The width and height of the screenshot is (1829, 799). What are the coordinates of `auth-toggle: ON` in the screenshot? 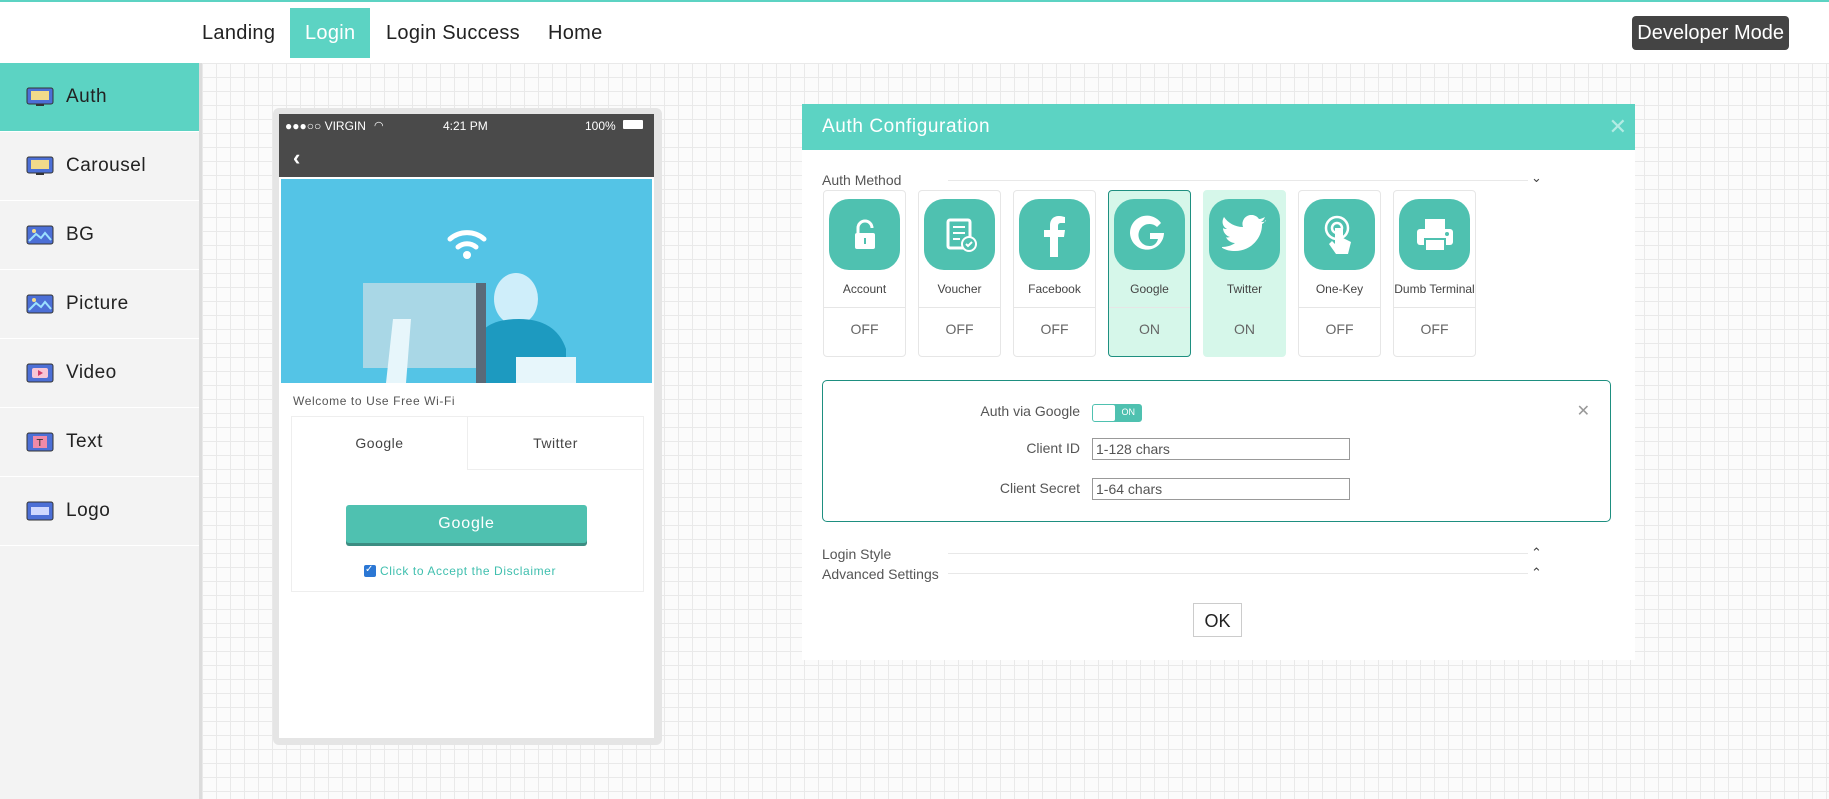 It's located at (1117, 413).